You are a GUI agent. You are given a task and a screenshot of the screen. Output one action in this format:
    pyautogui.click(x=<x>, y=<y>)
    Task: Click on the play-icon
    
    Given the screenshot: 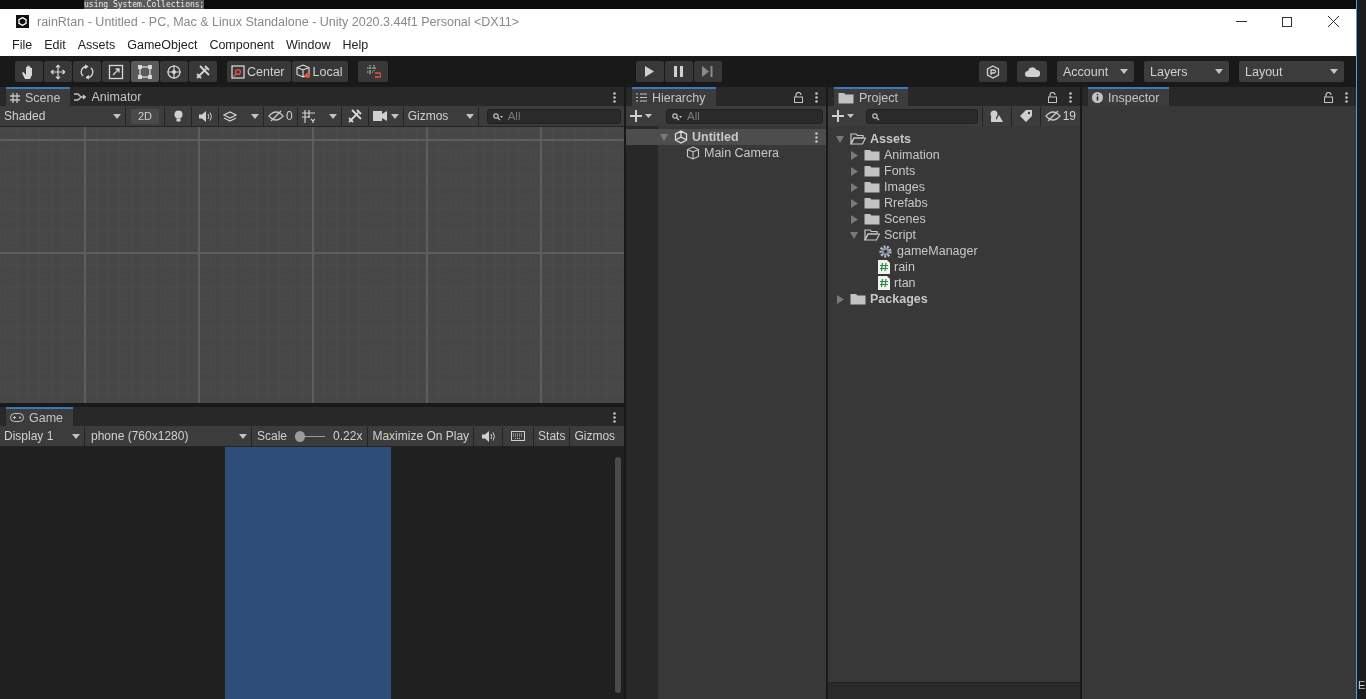 What is the action you would take?
    pyautogui.click(x=650, y=71)
    